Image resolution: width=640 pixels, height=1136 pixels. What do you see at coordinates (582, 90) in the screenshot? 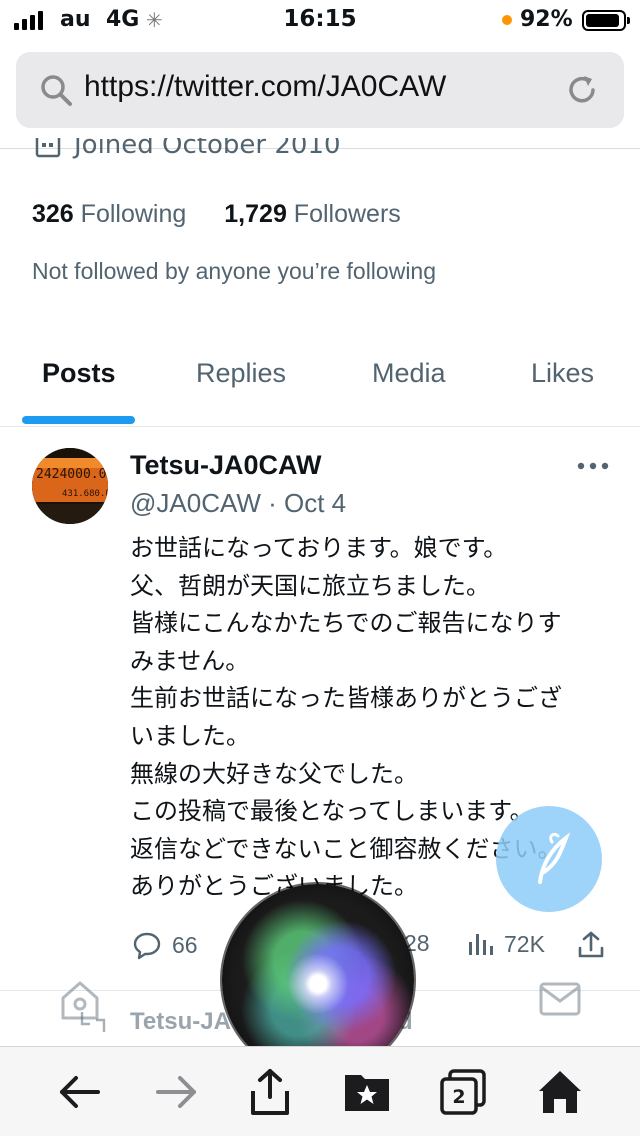
I see `reload-icon` at bounding box center [582, 90].